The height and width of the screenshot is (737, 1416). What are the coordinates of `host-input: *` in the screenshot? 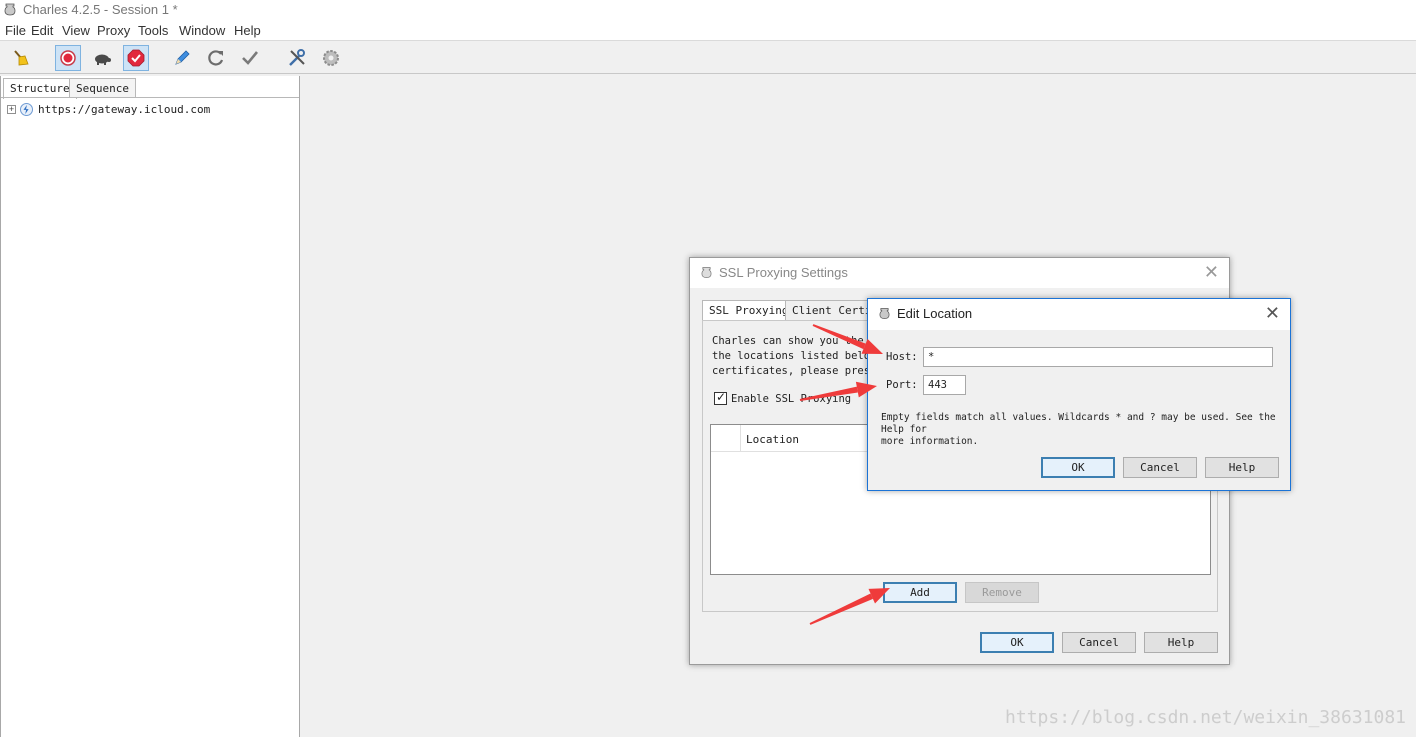 It's located at (1098, 357).